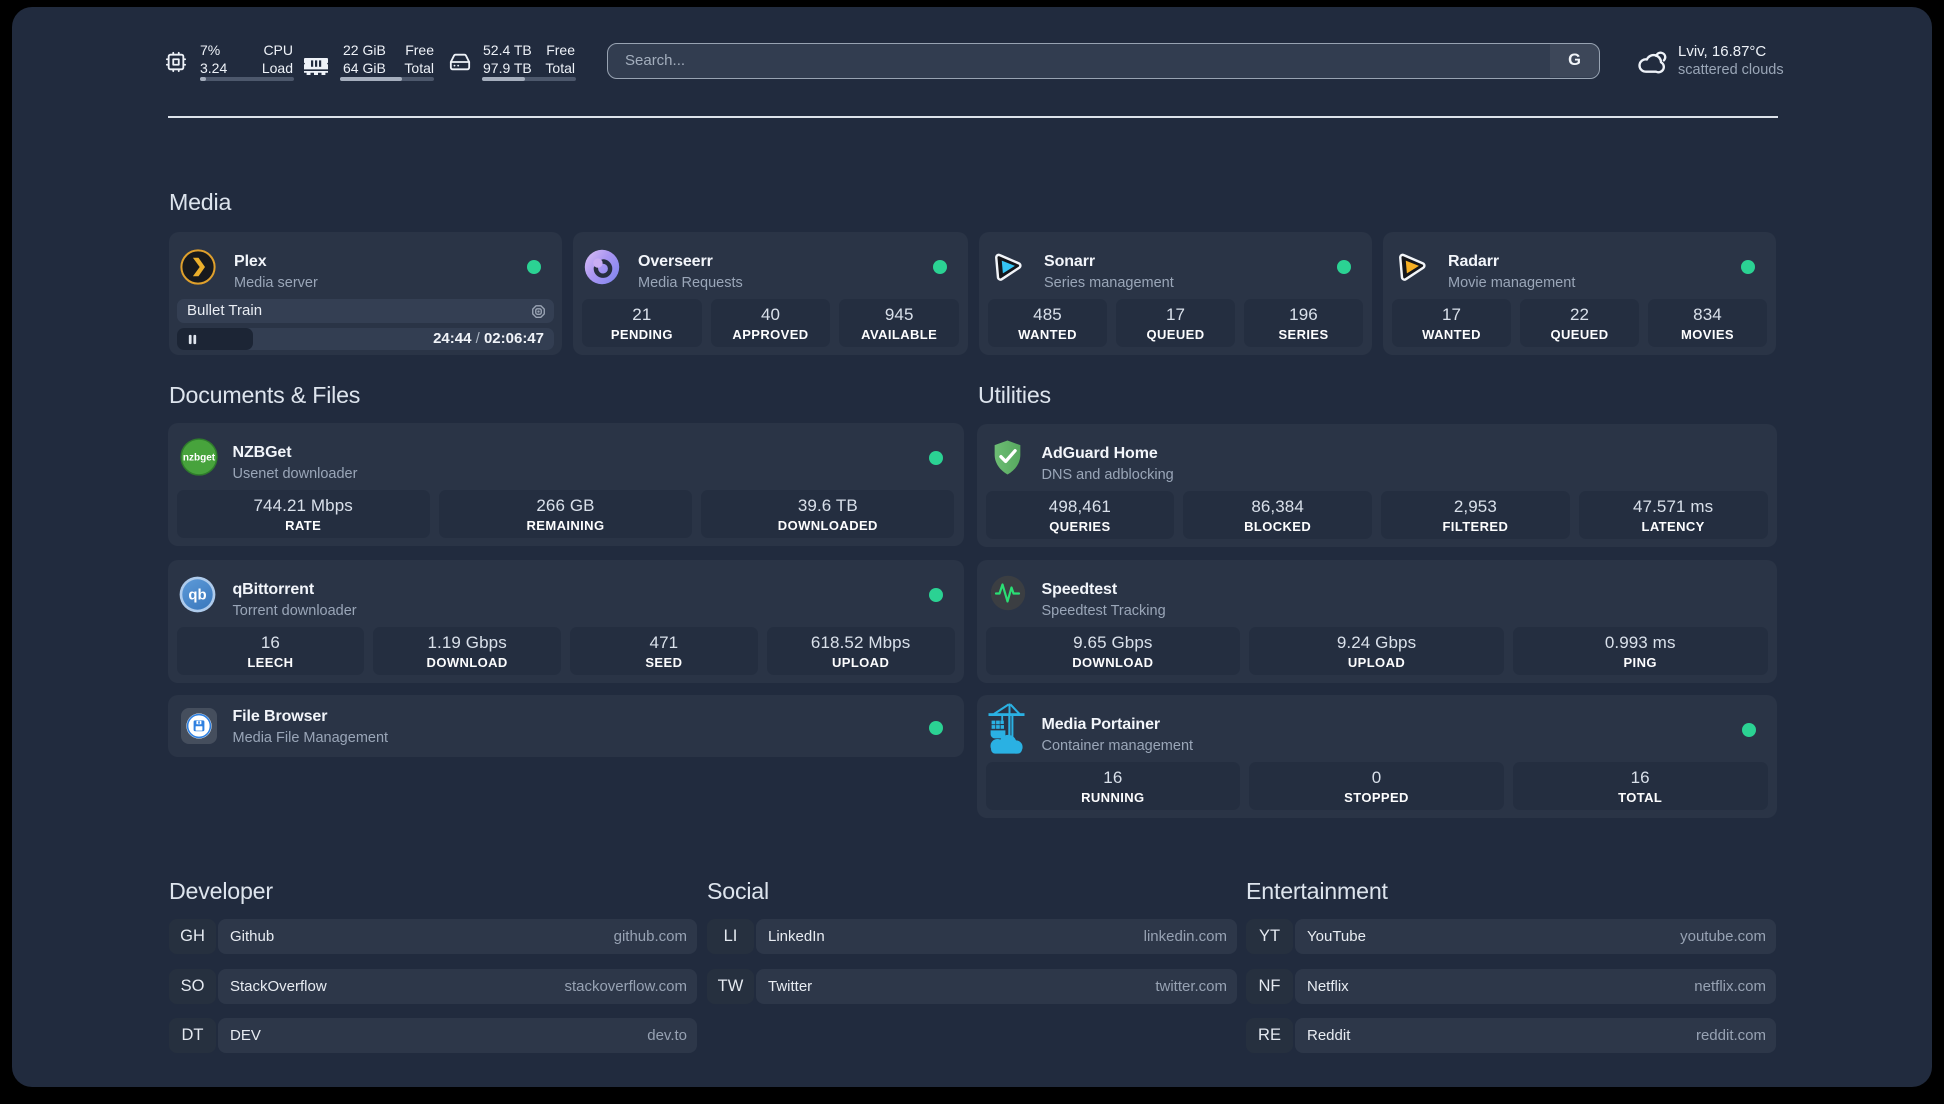 Image resolution: width=1944 pixels, height=1104 pixels. I want to click on svg-text: qb, so click(197, 596).